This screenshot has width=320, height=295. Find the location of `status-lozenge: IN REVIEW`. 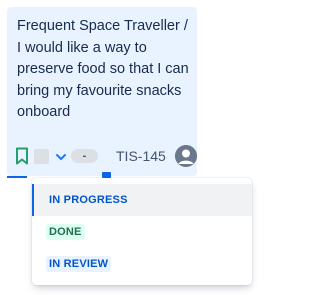

status-lozenge: IN REVIEW is located at coordinates (79, 264).